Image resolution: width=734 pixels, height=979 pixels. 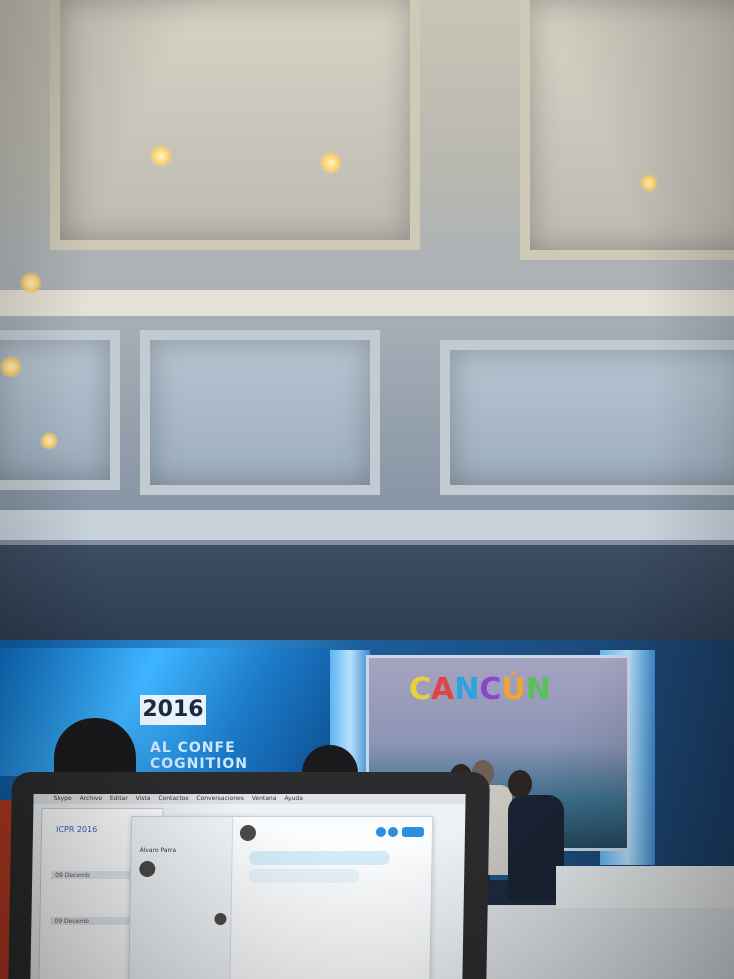 What do you see at coordinates (199, 764) in the screenshot?
I see `banner-line-2: COGNITION` at bounding box center [199, 764].